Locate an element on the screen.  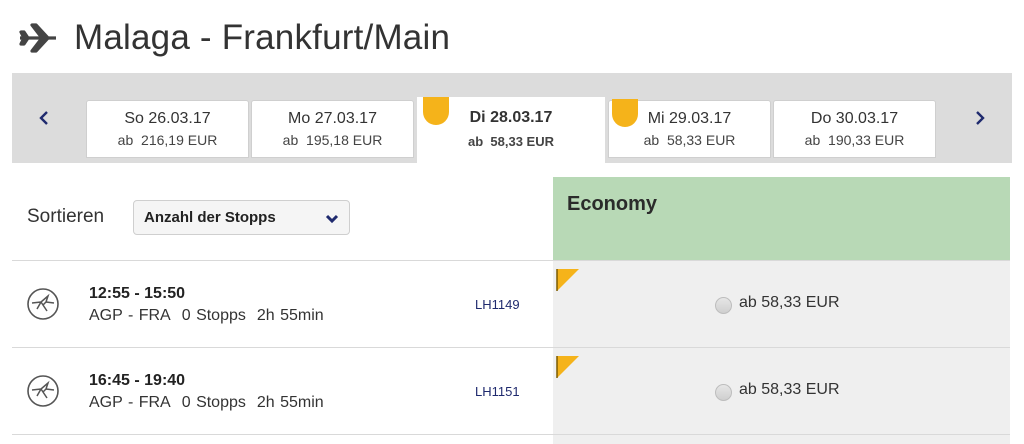
date-tab-1: Mo 27.03.17 ab 195,18 EUR is located at coordinates (332, 129).